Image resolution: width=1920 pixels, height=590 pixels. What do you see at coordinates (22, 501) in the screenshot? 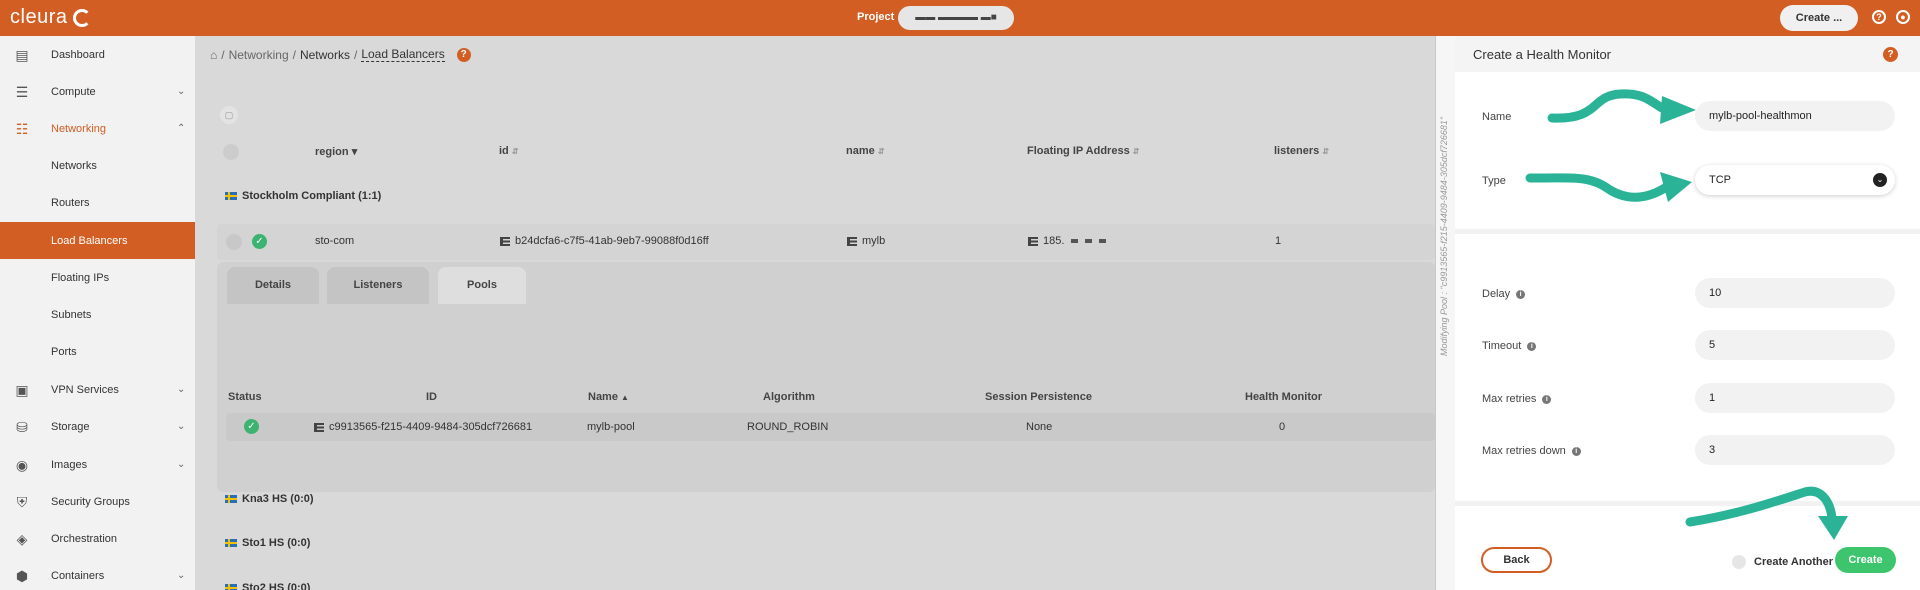
I see `shield-icon: ⛨` at bounding box center [22, 501].